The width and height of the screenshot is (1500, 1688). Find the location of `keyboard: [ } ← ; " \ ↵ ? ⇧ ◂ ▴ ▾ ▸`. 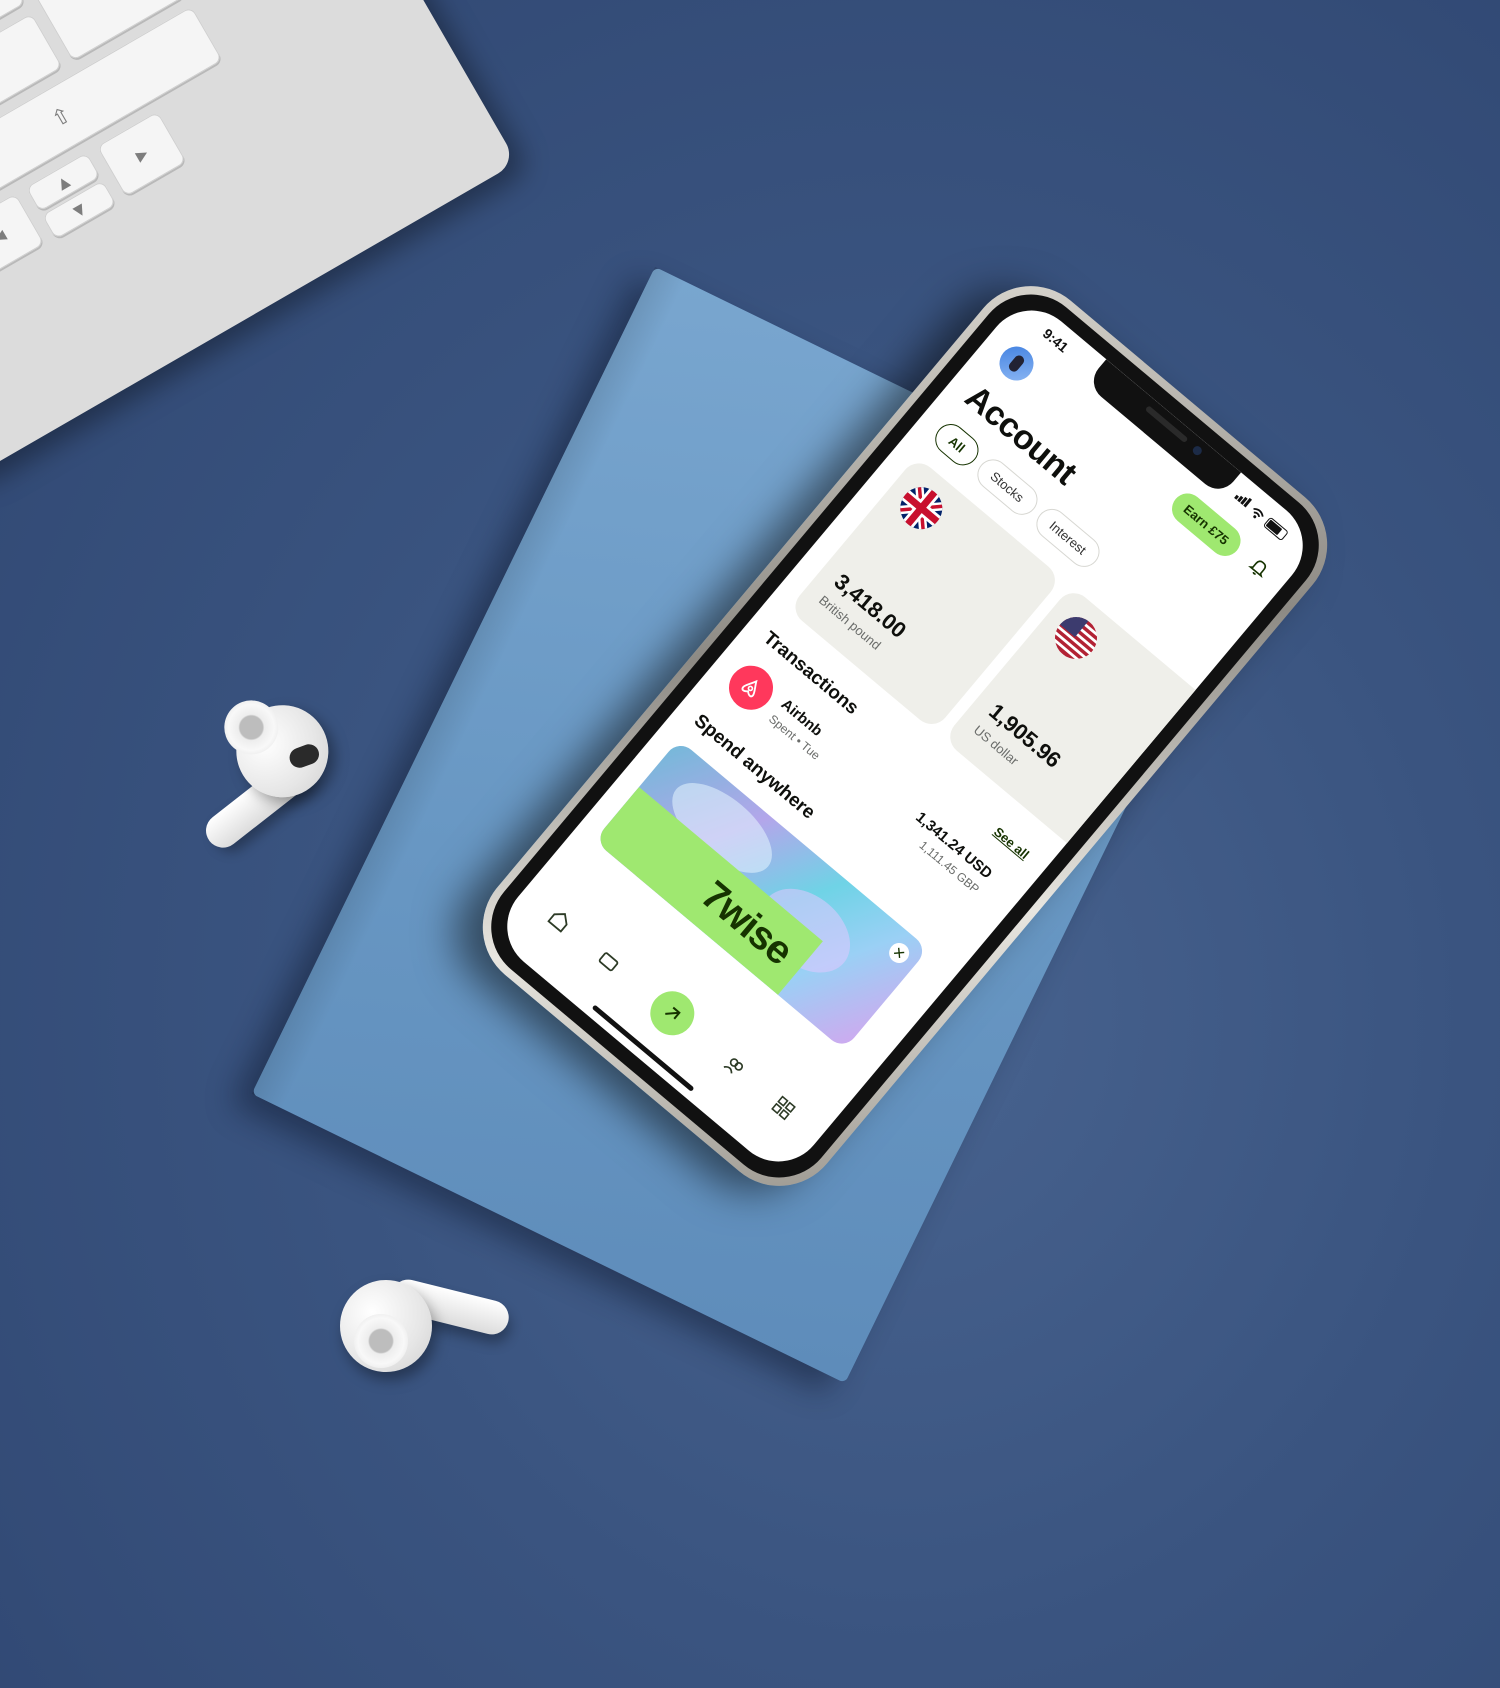

keyboard: [ } ← ; " \ ↵ ? ⇧ ◂ ▴ ▾ ▸ is located at coordinates (259, 241).